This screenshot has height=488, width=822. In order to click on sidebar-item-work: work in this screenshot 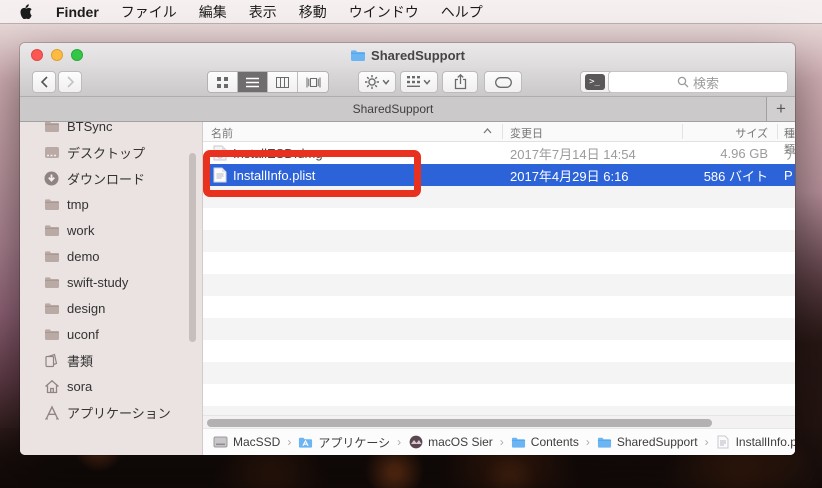, I will do `click(111, 230)`.